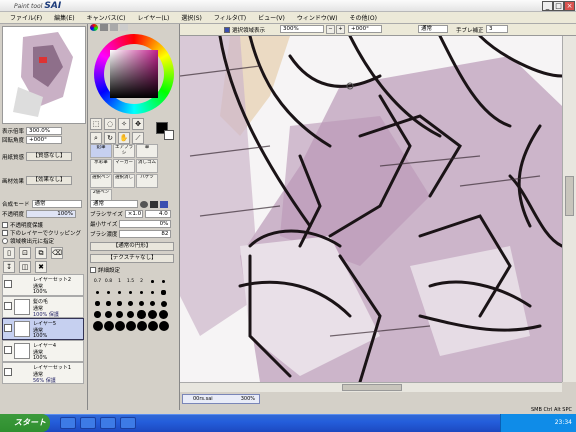 This screenshot has width=576, height=432. Describe the element at coordinates (44, 131) in the screenshot. I see `zoom-field: 300.0%` at that location.